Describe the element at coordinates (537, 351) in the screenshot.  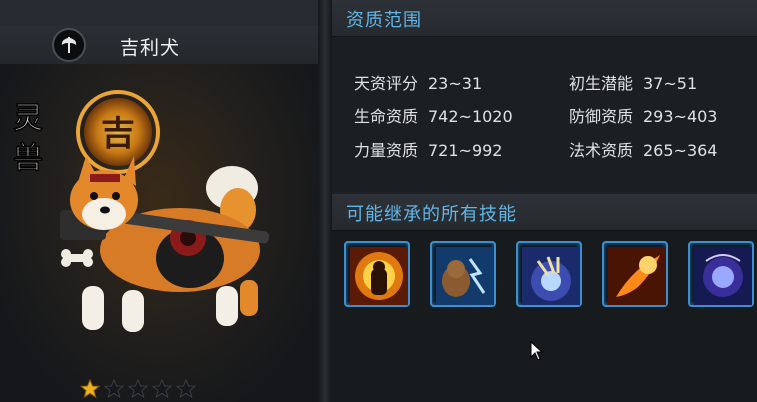
I see `mouse-cursor-icon` at that location.